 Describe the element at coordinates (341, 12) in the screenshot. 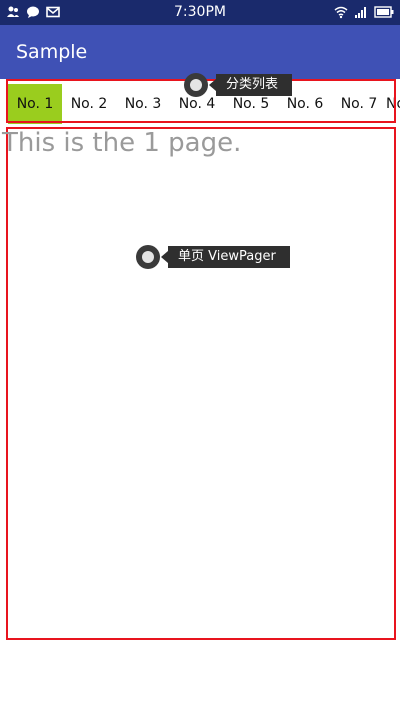

I see `wifi-icon` at that location.